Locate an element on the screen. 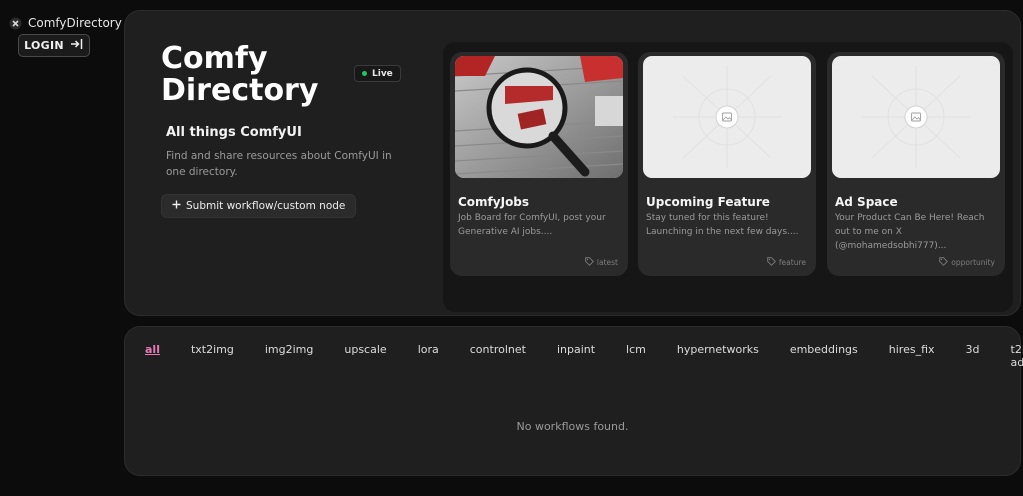 Image resolution: width=1023 pixels, height=496 pixels. submit-button: Submit workflow/custom node is located at coordinates (259, 206).